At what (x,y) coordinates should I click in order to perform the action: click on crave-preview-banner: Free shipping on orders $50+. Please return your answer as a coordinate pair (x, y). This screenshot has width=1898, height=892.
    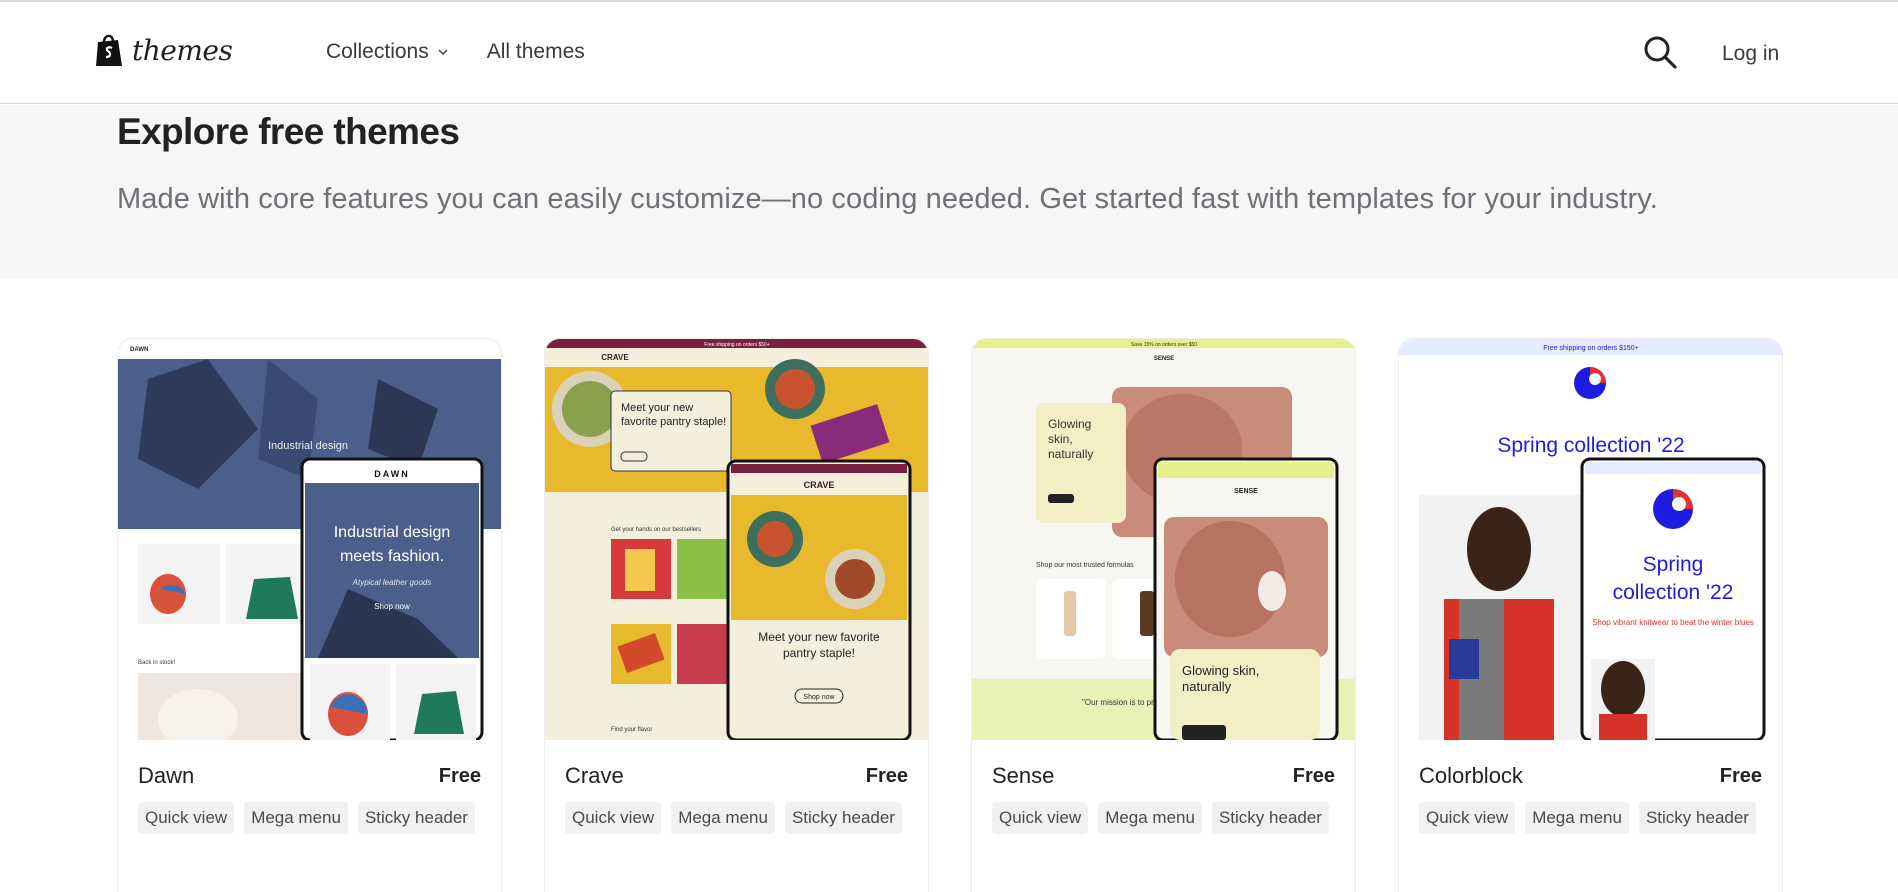
    Looking at the image, I should click on (737, 345).